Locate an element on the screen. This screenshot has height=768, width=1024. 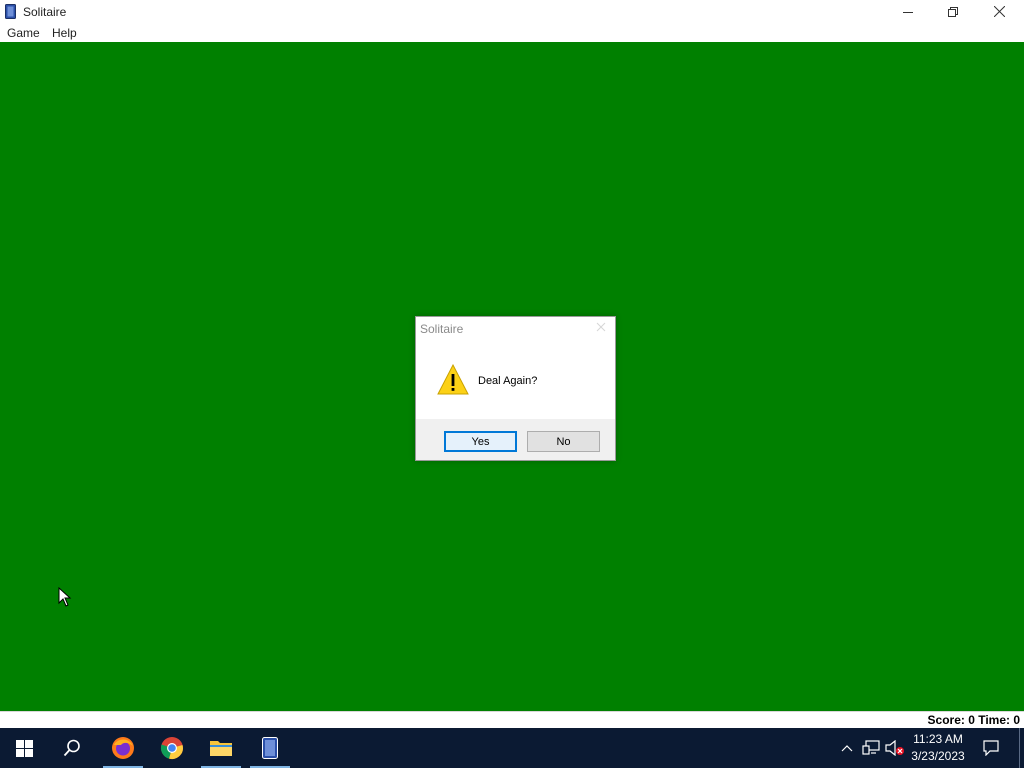
menu-game: Game is located at coordinates (23, 33).